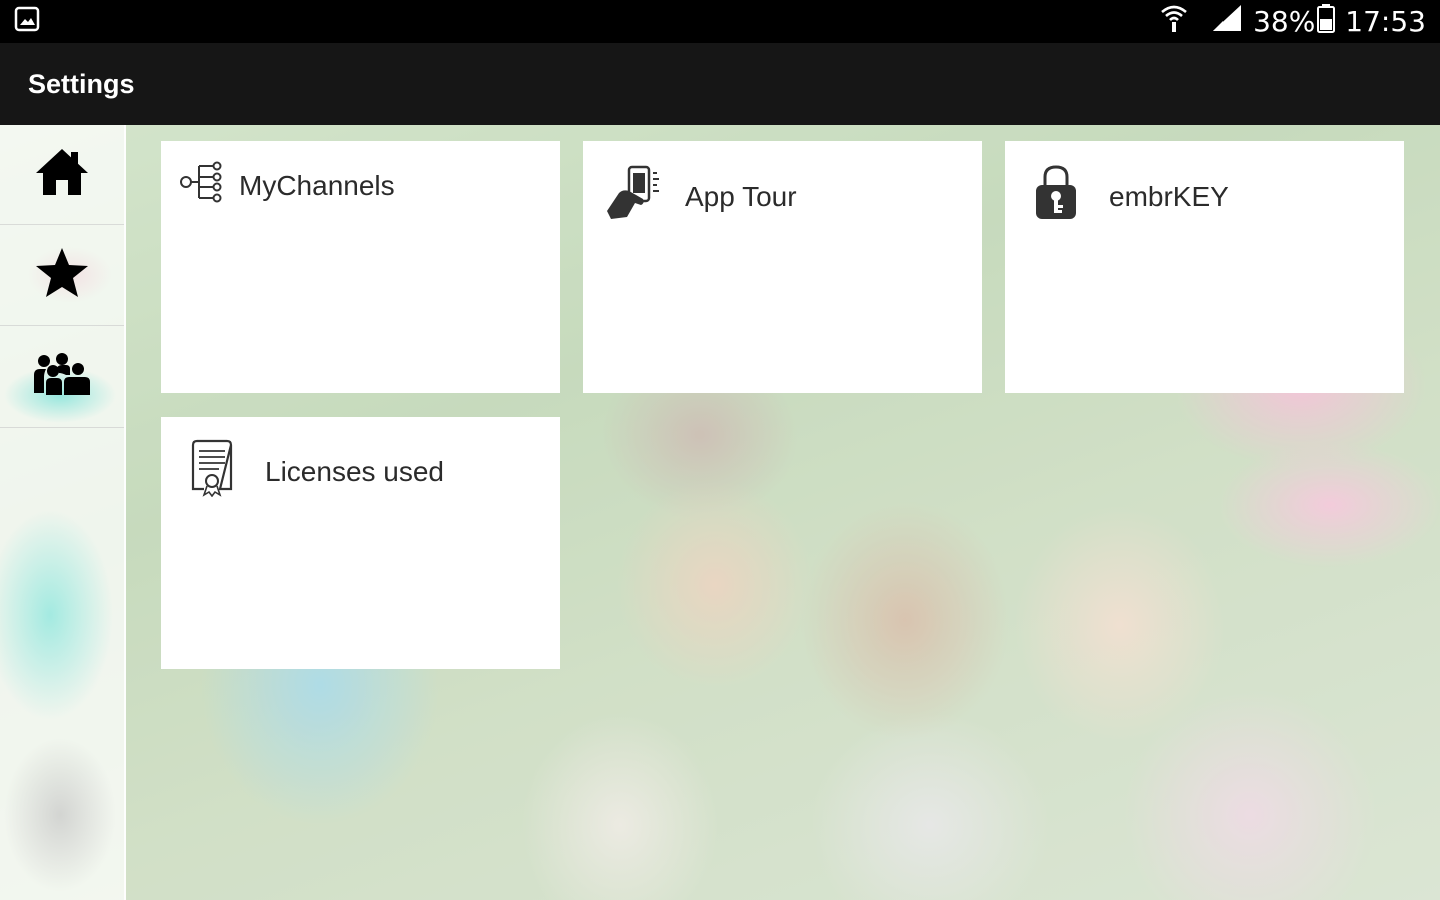 The height and width of the screenshot is (900, 1440). I want to click on channels-icon, so click(202, 185).